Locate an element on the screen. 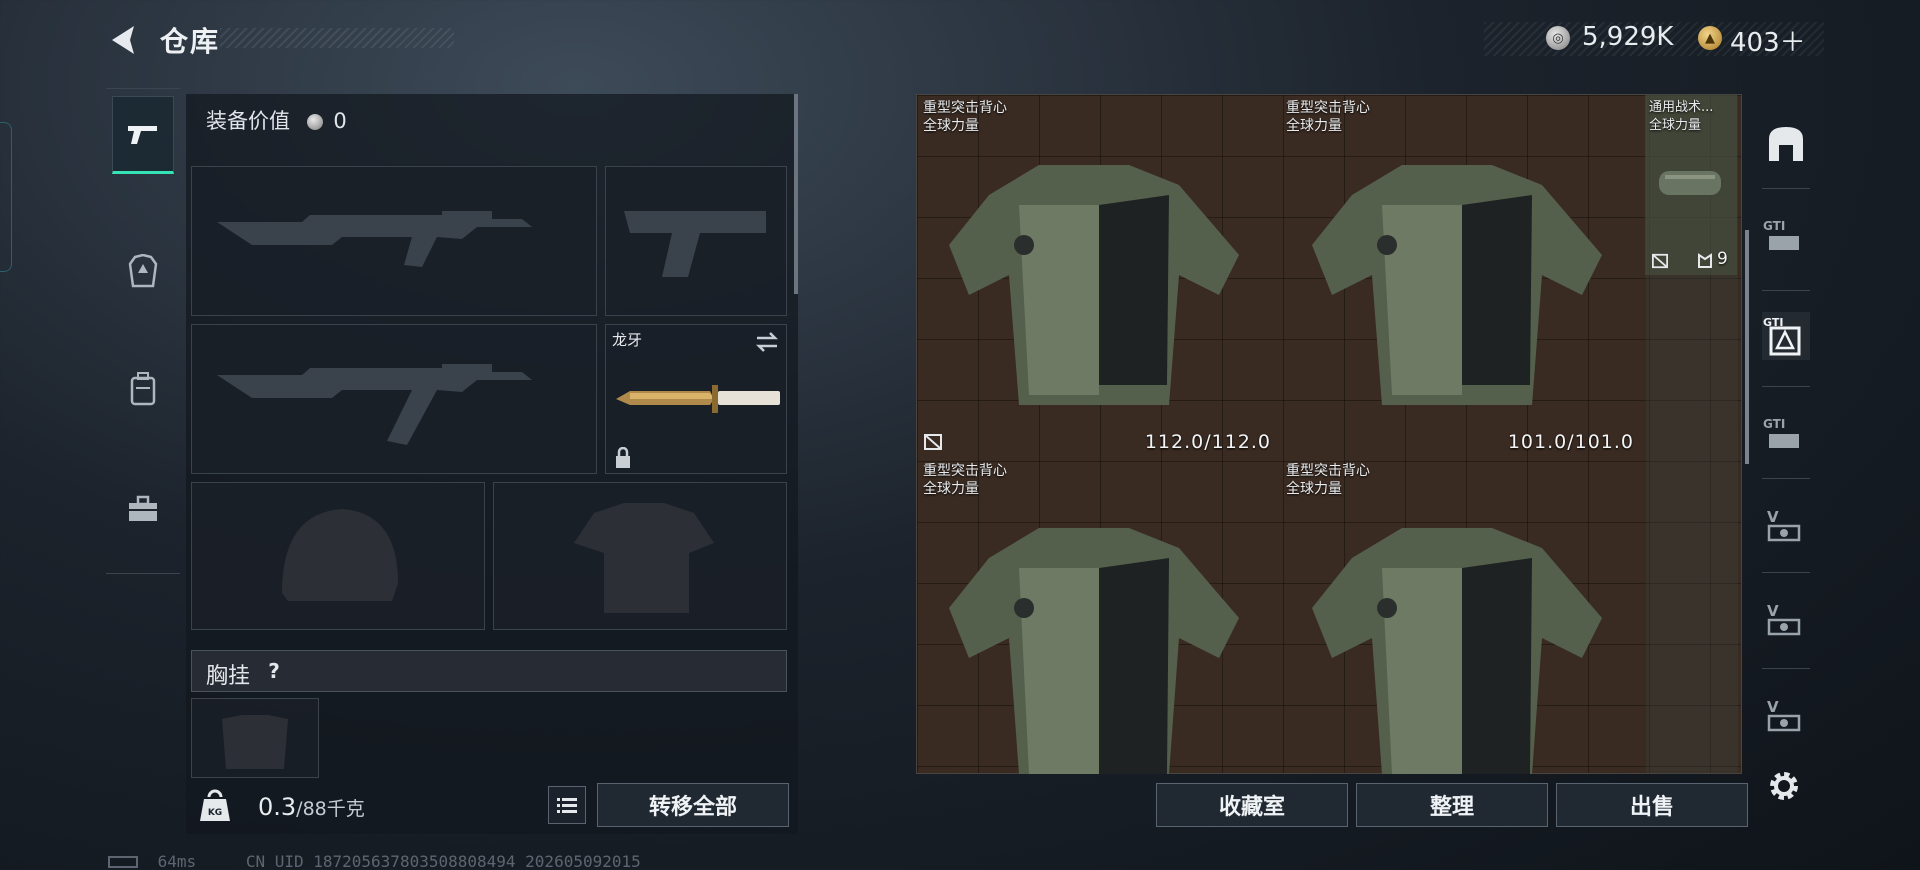  pistol-icon is located at coordinates (142, 135).